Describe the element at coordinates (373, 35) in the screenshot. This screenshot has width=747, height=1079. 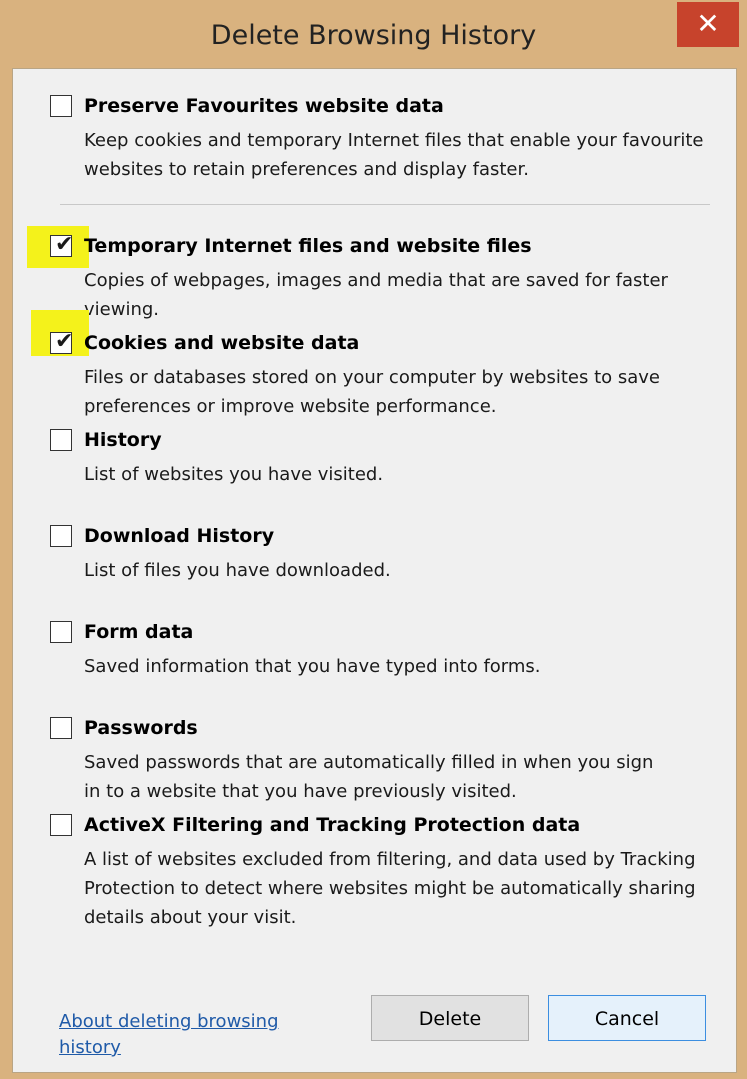
I see `dialog-title: Delete Browsing History` at that location.